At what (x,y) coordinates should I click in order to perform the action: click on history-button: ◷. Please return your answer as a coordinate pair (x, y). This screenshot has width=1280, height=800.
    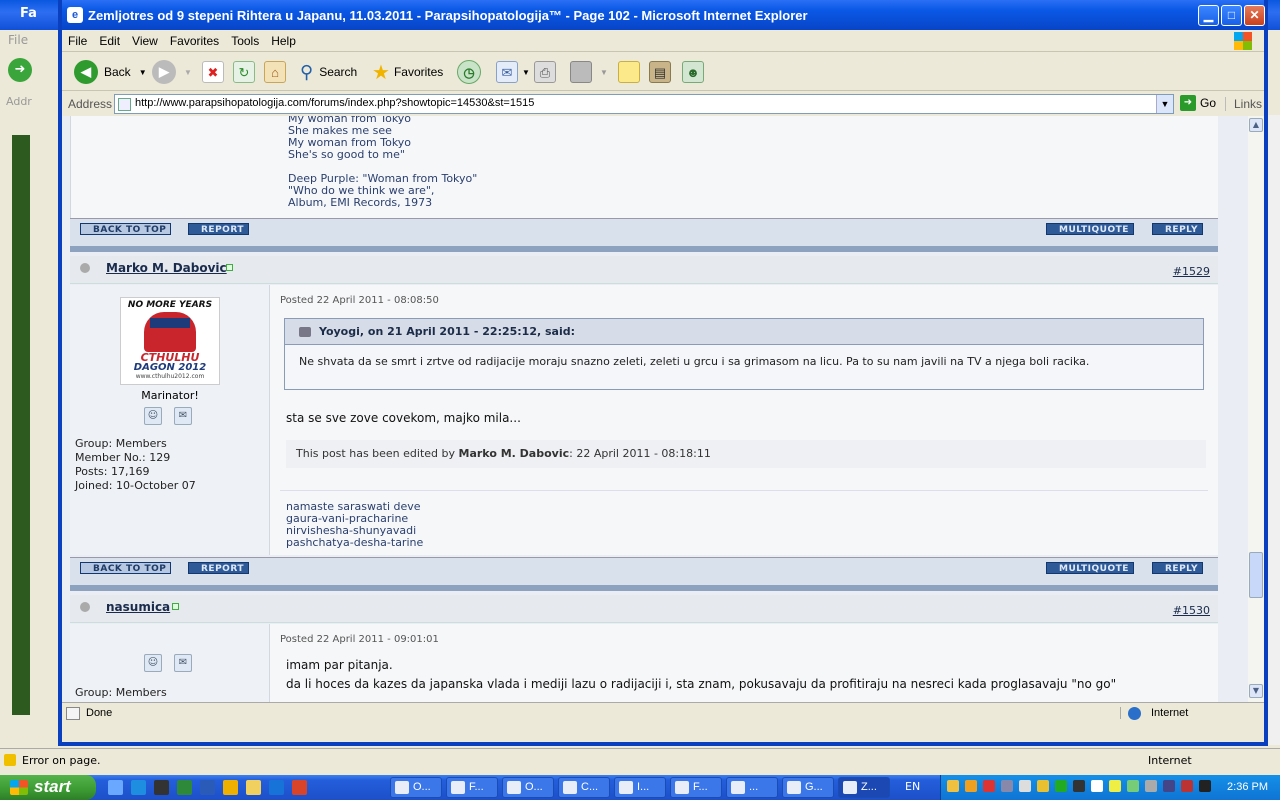
    Looking at the image, I should click on (469, 72).